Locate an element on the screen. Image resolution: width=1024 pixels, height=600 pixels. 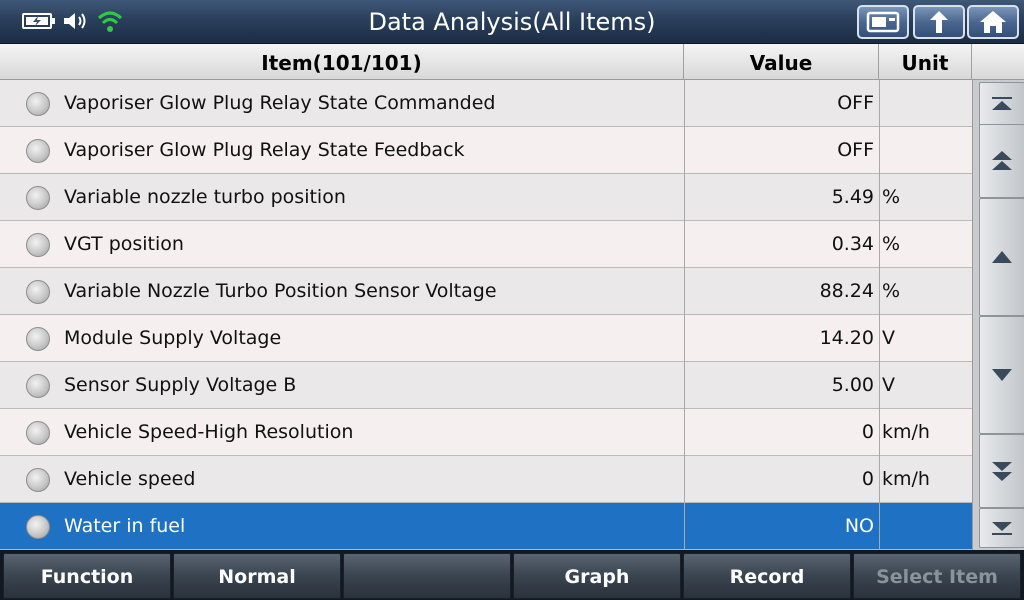
select-item-button: Select Item is located at coordinates (937, 576).